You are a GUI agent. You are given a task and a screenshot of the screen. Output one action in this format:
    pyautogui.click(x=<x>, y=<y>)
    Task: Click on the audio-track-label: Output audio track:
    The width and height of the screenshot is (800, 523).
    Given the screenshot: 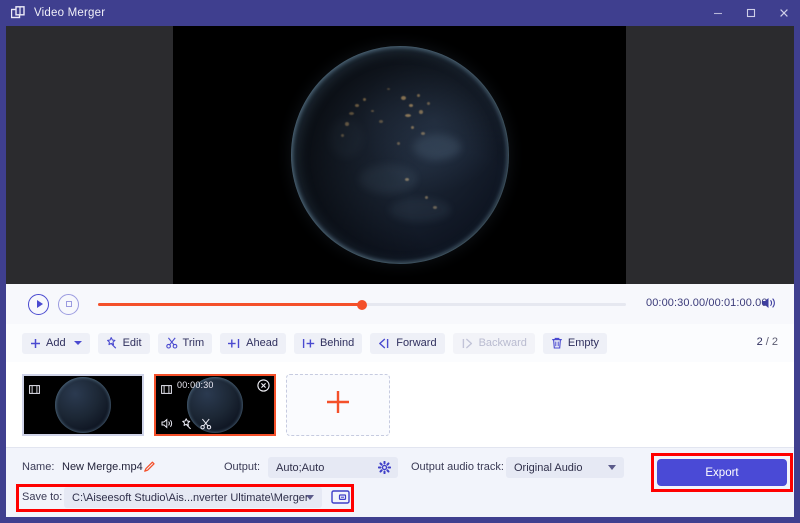 What is the action you would take?
    pyautogui.click(x=457, y=467)
    